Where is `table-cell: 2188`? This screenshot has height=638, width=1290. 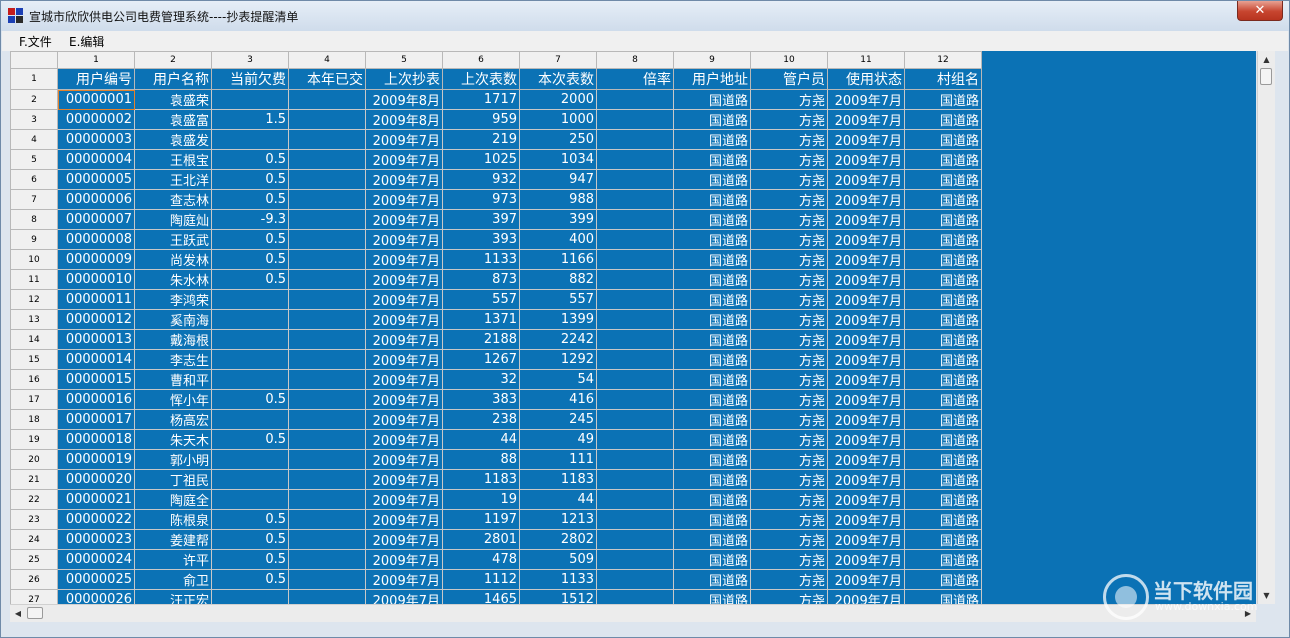 table-cell: 2188 is located at coordinates (481, 339).